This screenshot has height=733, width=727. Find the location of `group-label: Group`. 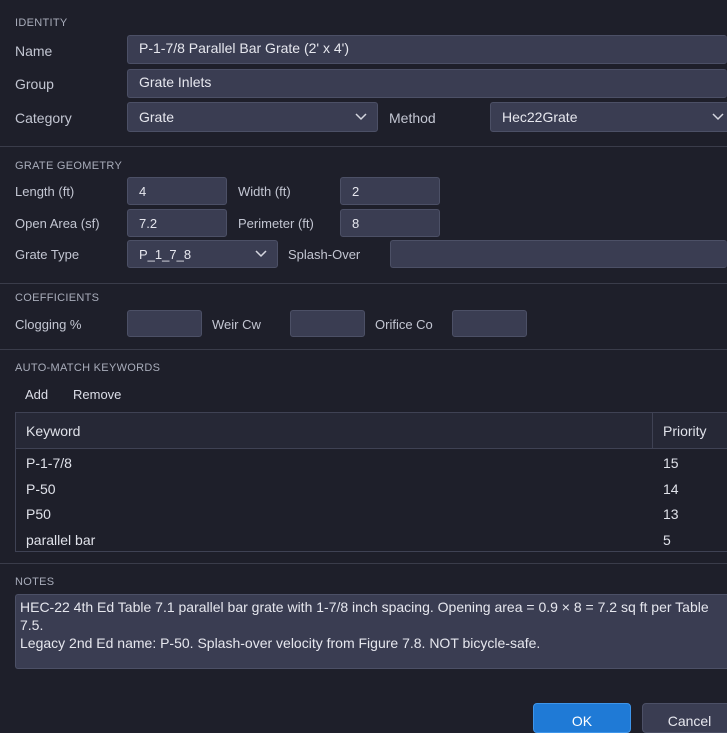

group-label: Group is located at coordinates (34, 84).